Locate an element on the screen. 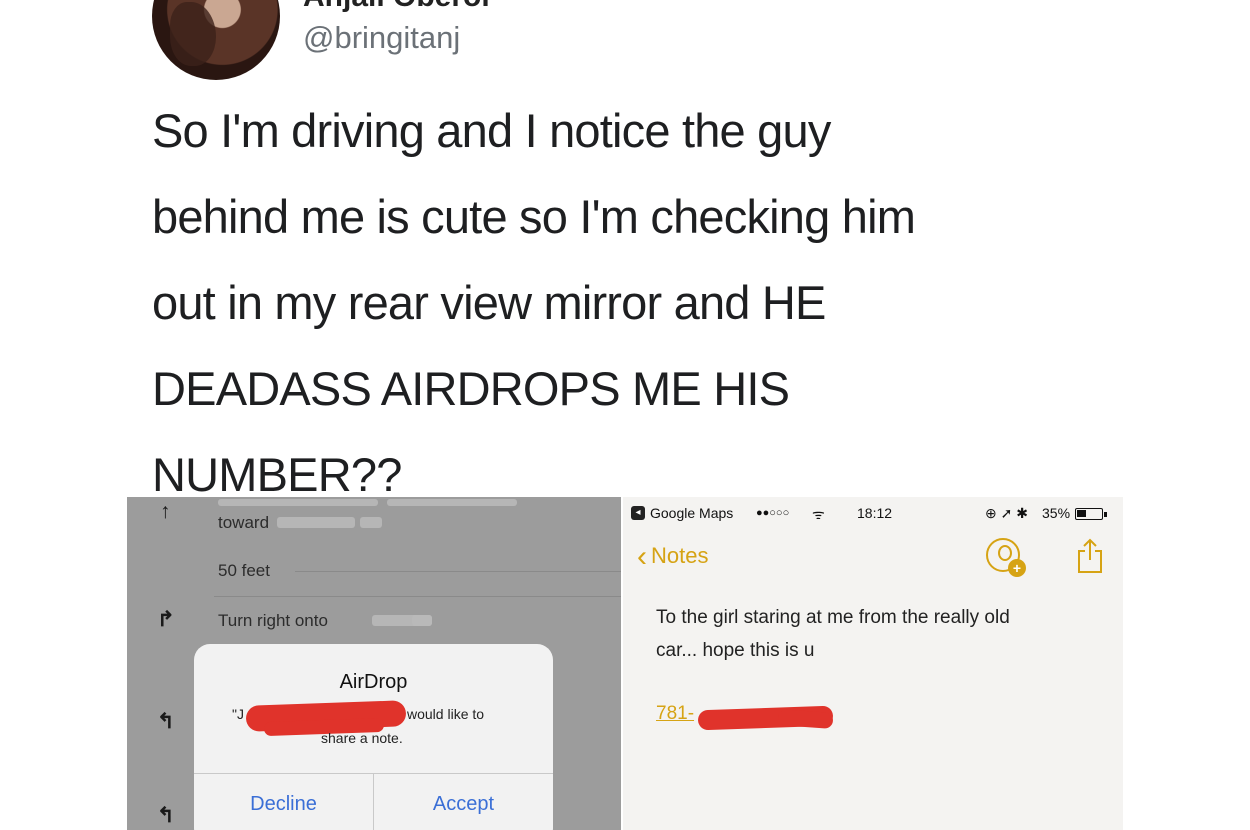 Image resolution: width=1250 pixels, height=830 pixels. back-to-app-icon: ◂ is located at coordinates (638, 513).